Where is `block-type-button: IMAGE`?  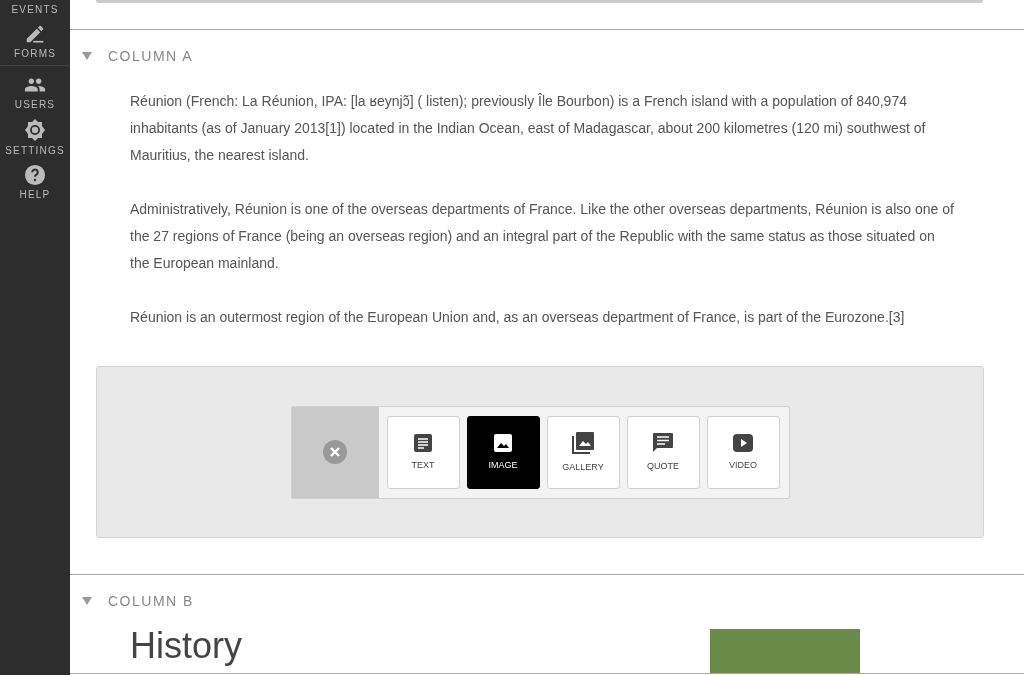 block-type-button: IMAGE is located at coordinates (503, 452).